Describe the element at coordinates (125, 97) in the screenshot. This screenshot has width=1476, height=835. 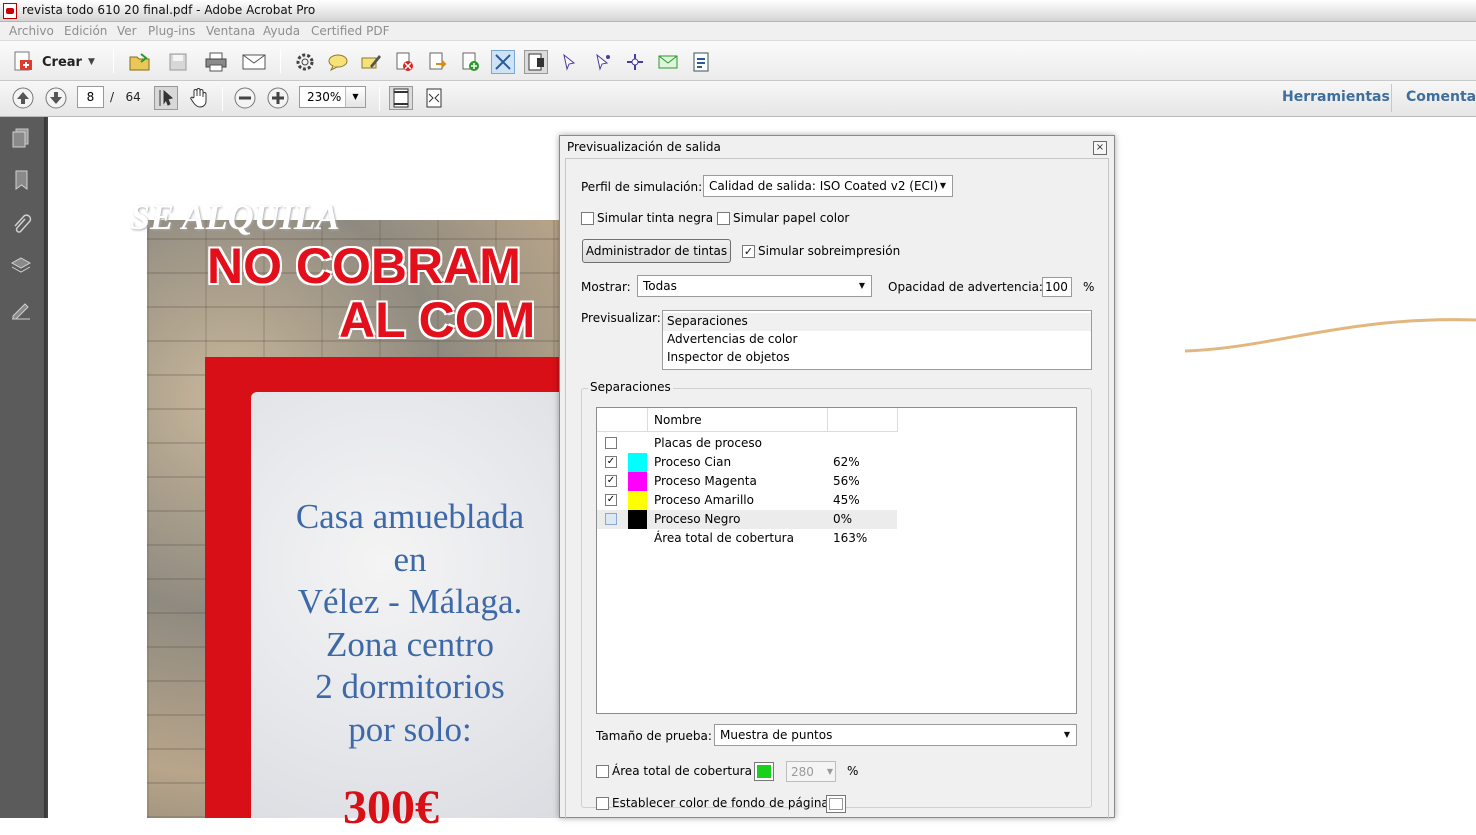
I see `page-count: / 64` at that location.